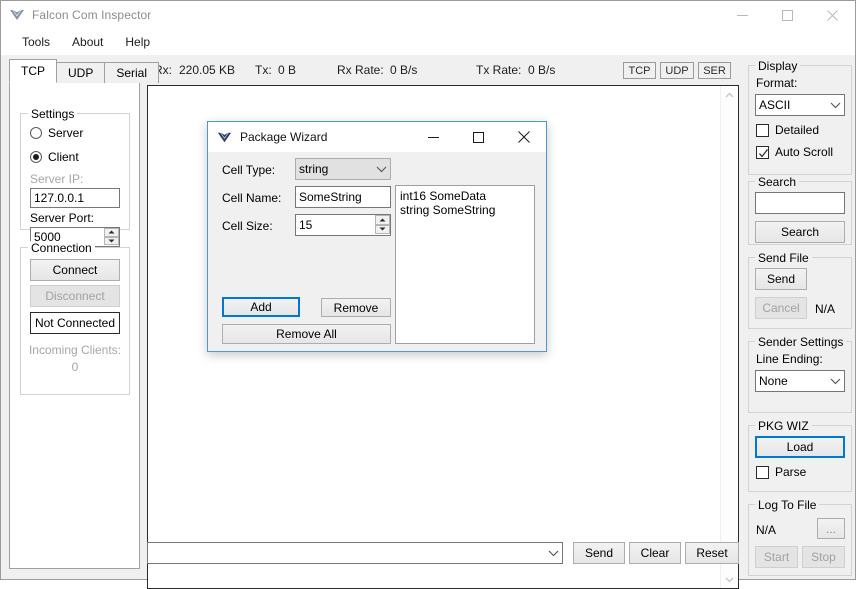 This screenshot has height=589, width=856. What do you see at coordinates (777, 182) in the screenshot?
I see `search-group-label: Search` at bounding box center [777, 182].